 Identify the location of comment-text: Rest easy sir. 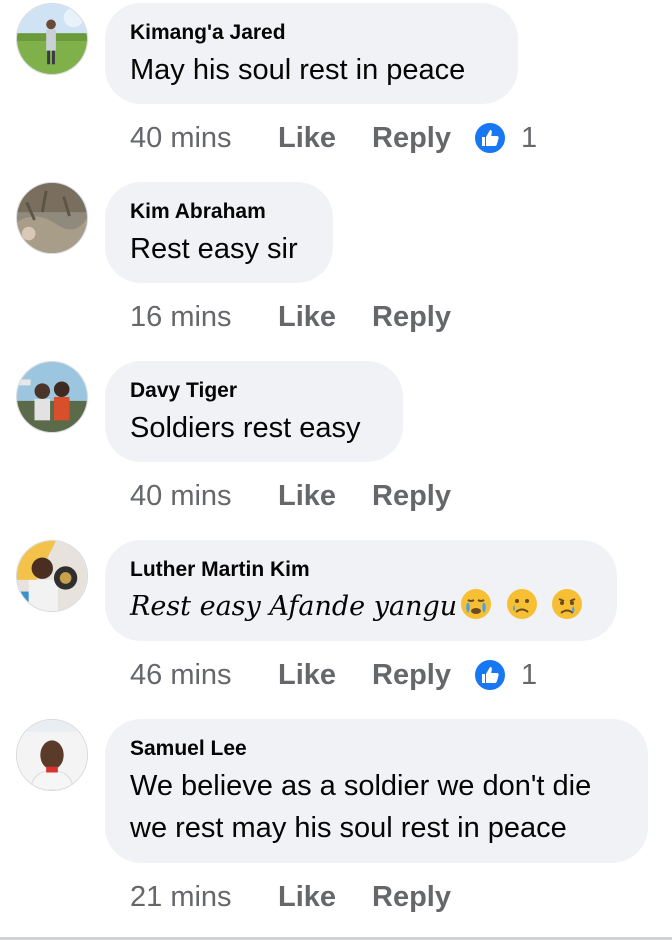
(214, 249).